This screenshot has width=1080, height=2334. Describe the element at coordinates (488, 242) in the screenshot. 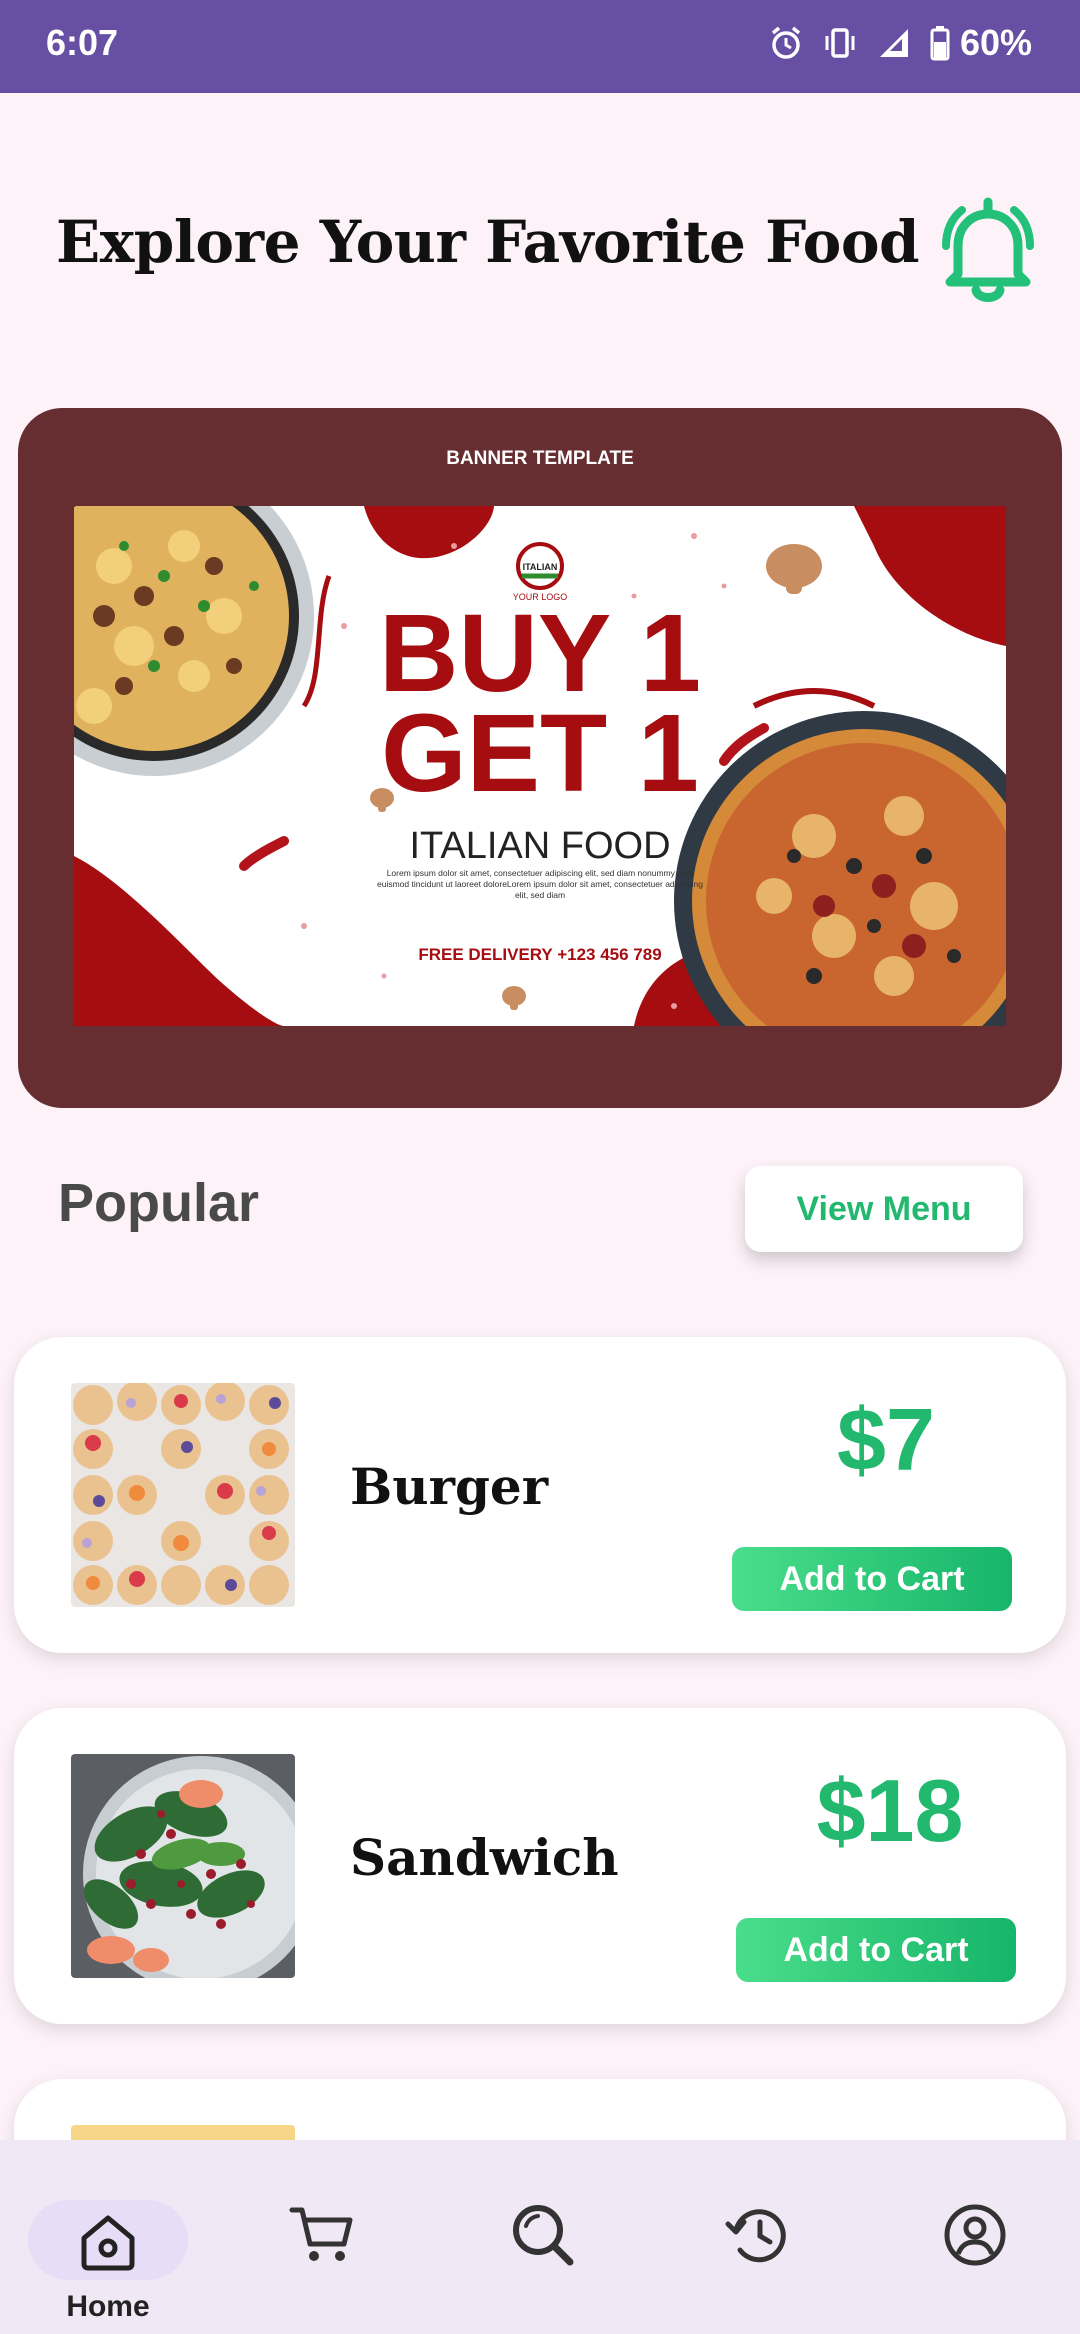

I see `page-title: Explore Your Favorite Food` at that location.